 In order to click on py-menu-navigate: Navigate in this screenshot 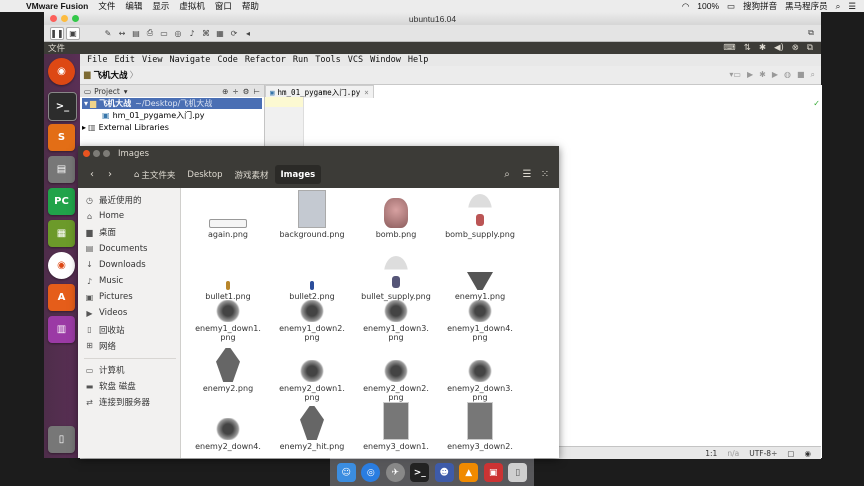, I will do `click(189, 60)`.